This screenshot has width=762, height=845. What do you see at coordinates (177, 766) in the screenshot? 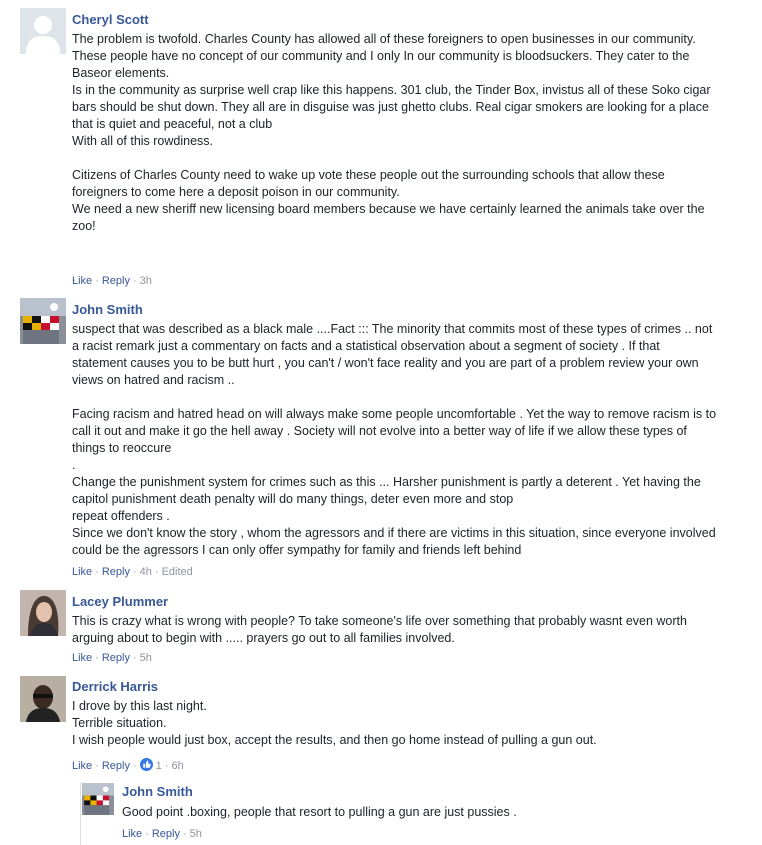
I see `timestamp: 6h` at bounding box center [177, 766].